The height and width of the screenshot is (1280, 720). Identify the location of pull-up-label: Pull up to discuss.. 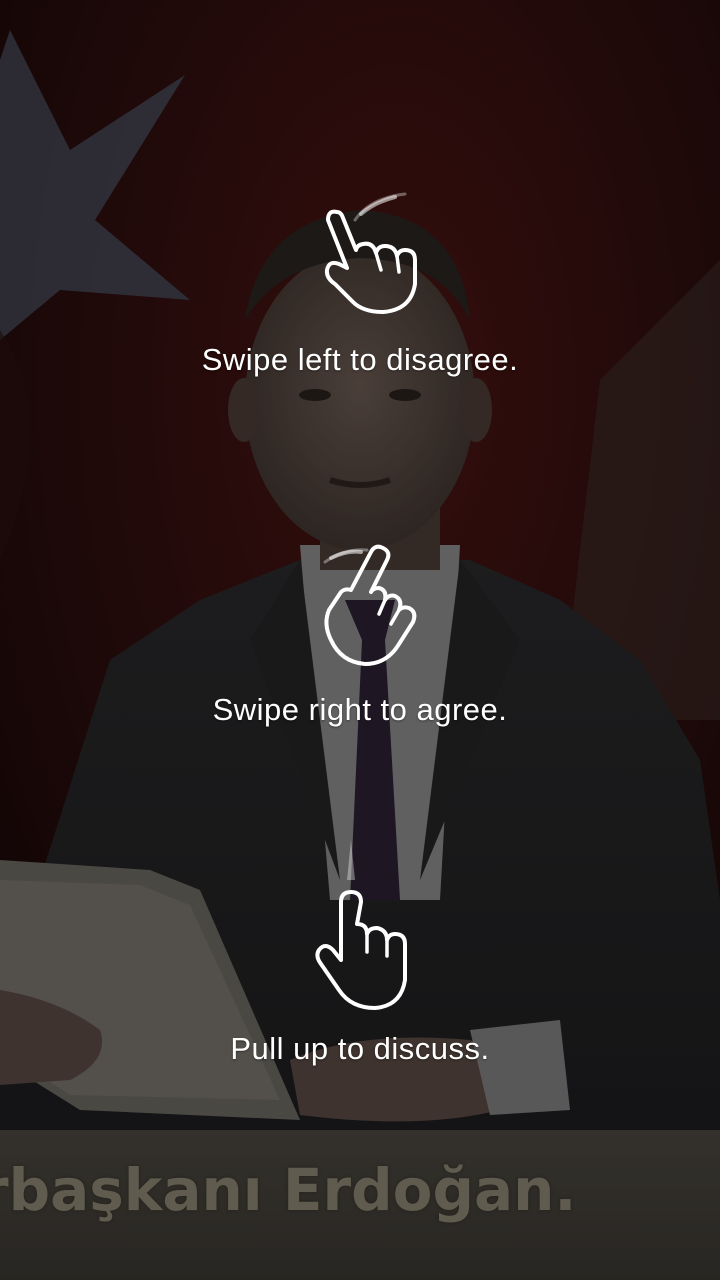
(360, 1048).